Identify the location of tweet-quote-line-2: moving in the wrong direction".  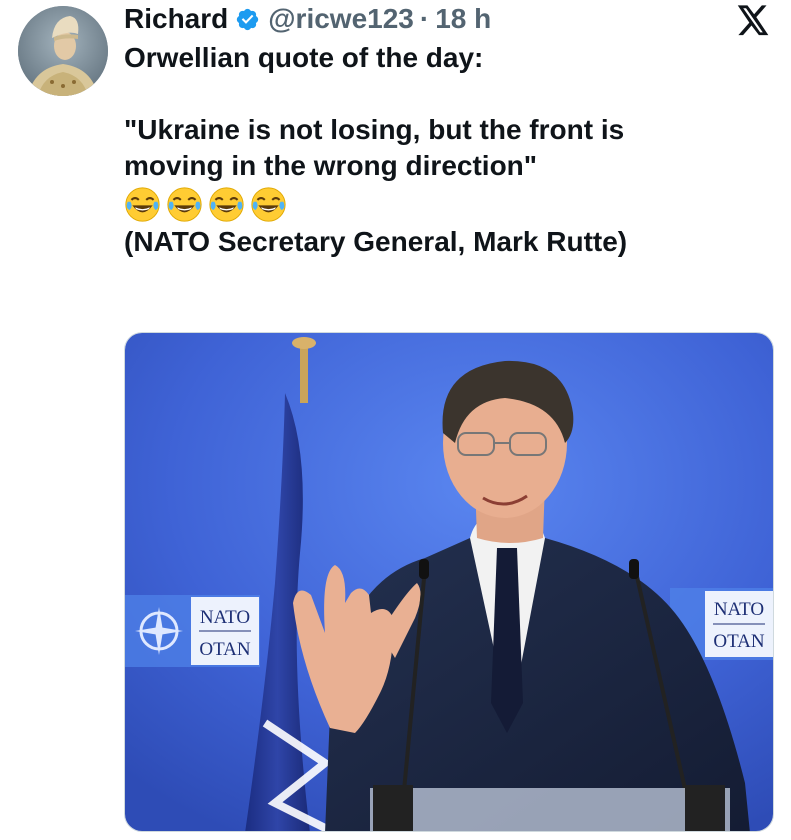
(331, 165).